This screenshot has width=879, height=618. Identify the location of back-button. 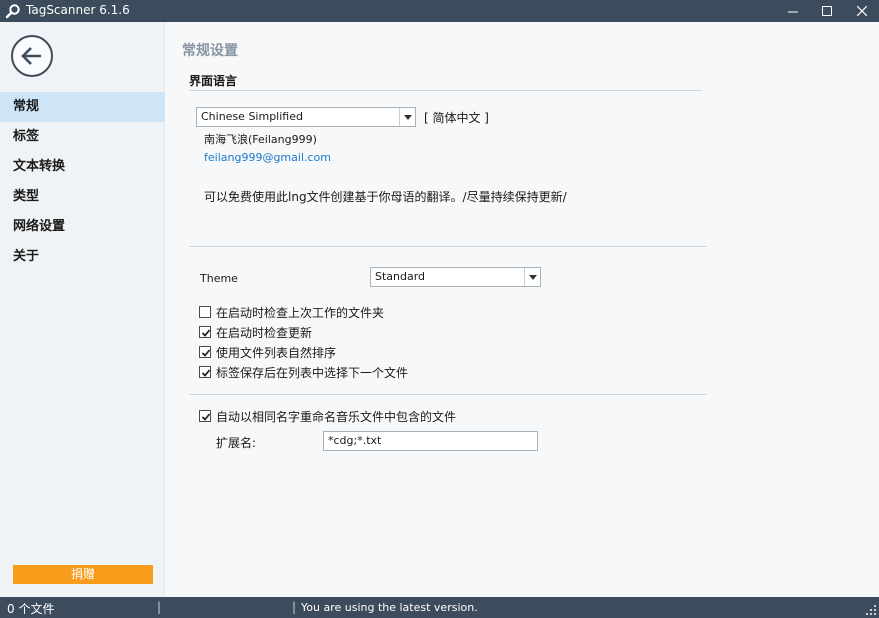
(32, 56).